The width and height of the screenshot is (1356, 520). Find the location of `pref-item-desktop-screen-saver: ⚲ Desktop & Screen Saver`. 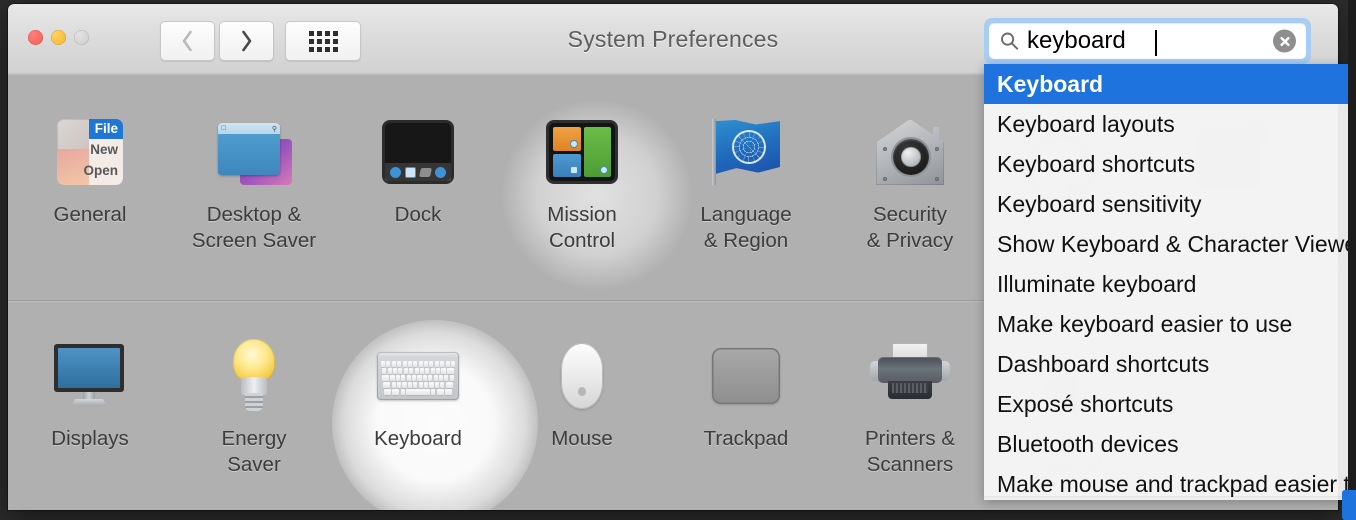

pref-item-desktop-screen-saver: ⚲ Desktop & Screen Saver is located at coordinates (254, 181).